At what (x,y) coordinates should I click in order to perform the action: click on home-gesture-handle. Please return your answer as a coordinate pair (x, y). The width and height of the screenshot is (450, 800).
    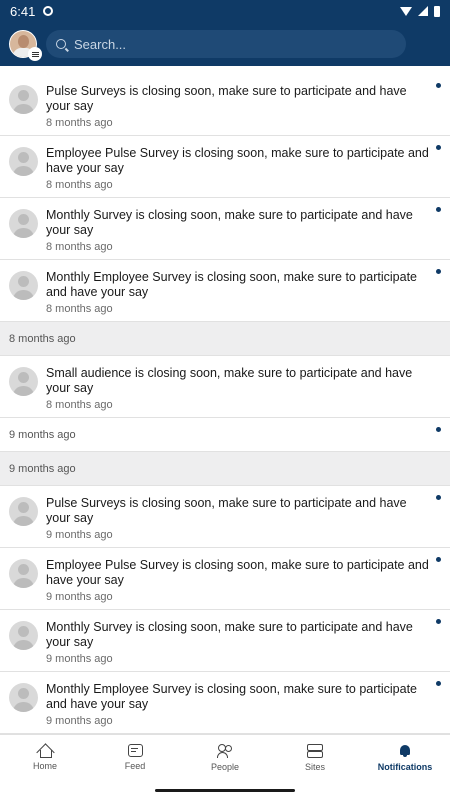
    Looking at the image, I should click on (225, 790).